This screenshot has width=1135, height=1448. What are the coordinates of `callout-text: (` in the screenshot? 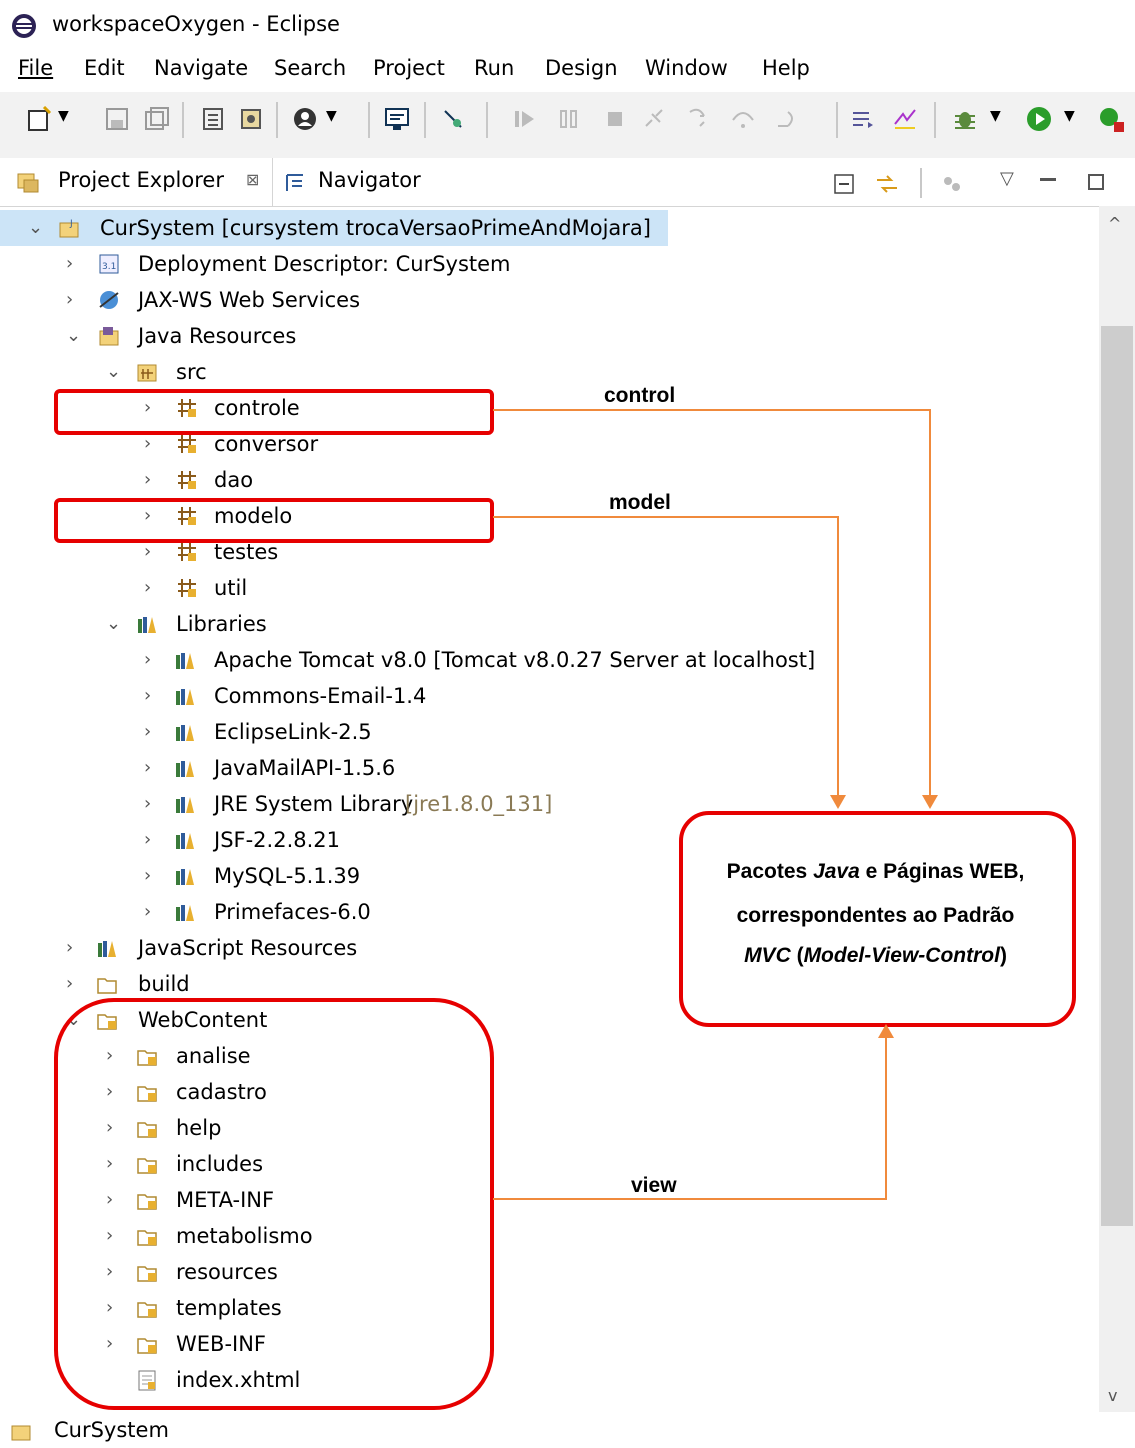 It's located at (797, 955).